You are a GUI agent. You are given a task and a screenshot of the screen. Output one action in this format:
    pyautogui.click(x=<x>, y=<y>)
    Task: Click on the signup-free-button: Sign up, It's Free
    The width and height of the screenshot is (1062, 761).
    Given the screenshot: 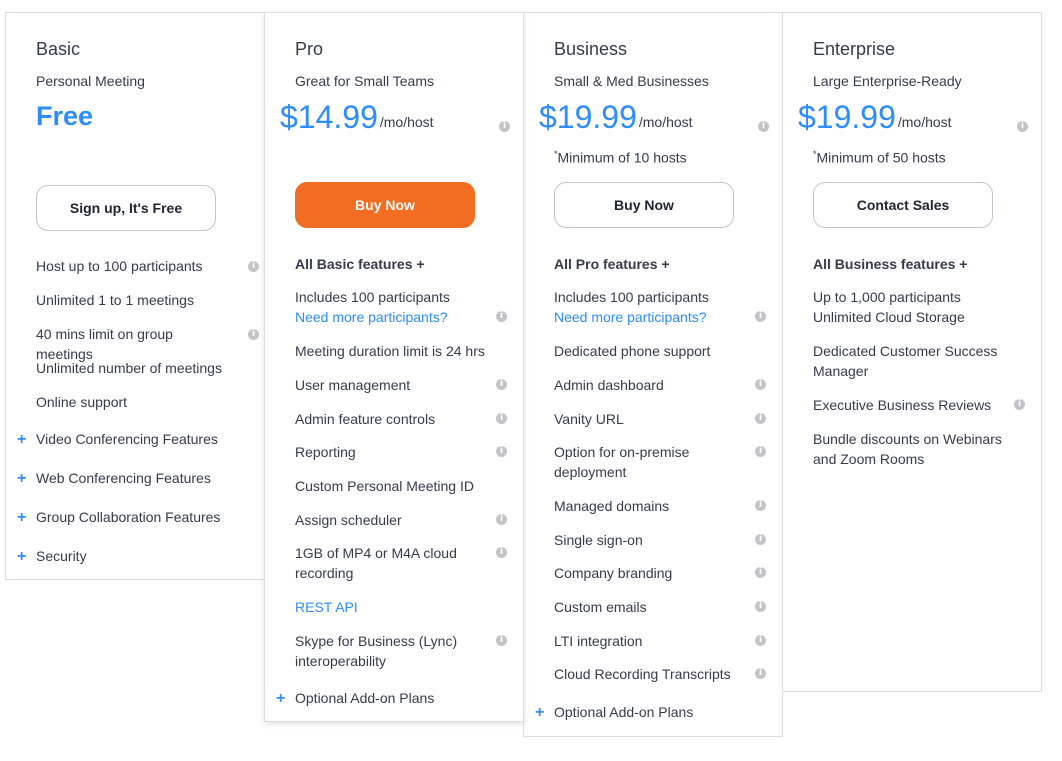 What is the action you would take?
    pyautogui.click(x=126, y=208)
    